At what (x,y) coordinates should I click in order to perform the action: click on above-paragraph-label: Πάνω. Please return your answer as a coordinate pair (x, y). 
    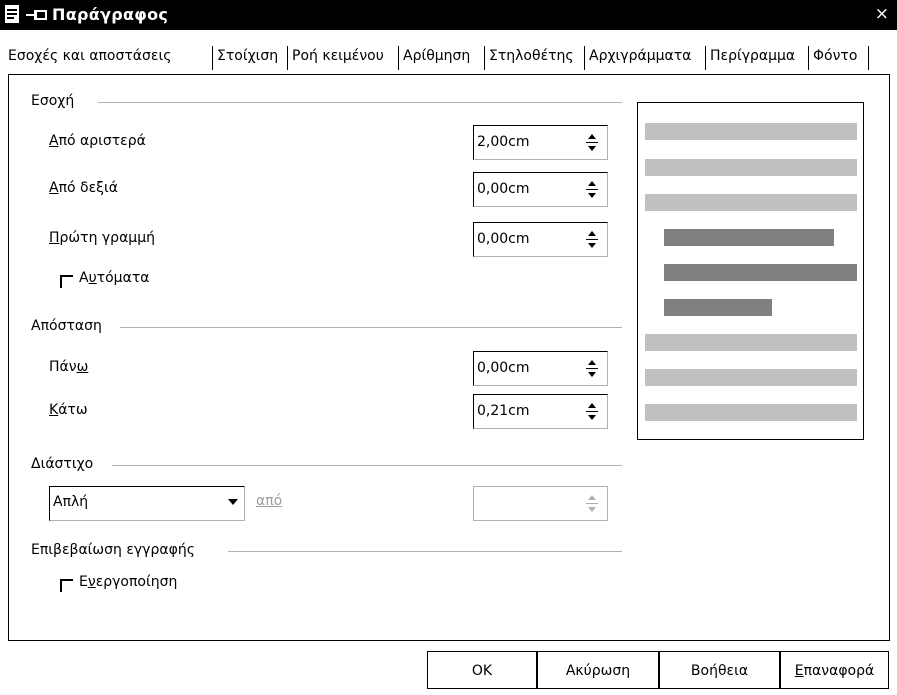
    Looking at the image, I should click on (69, 367).